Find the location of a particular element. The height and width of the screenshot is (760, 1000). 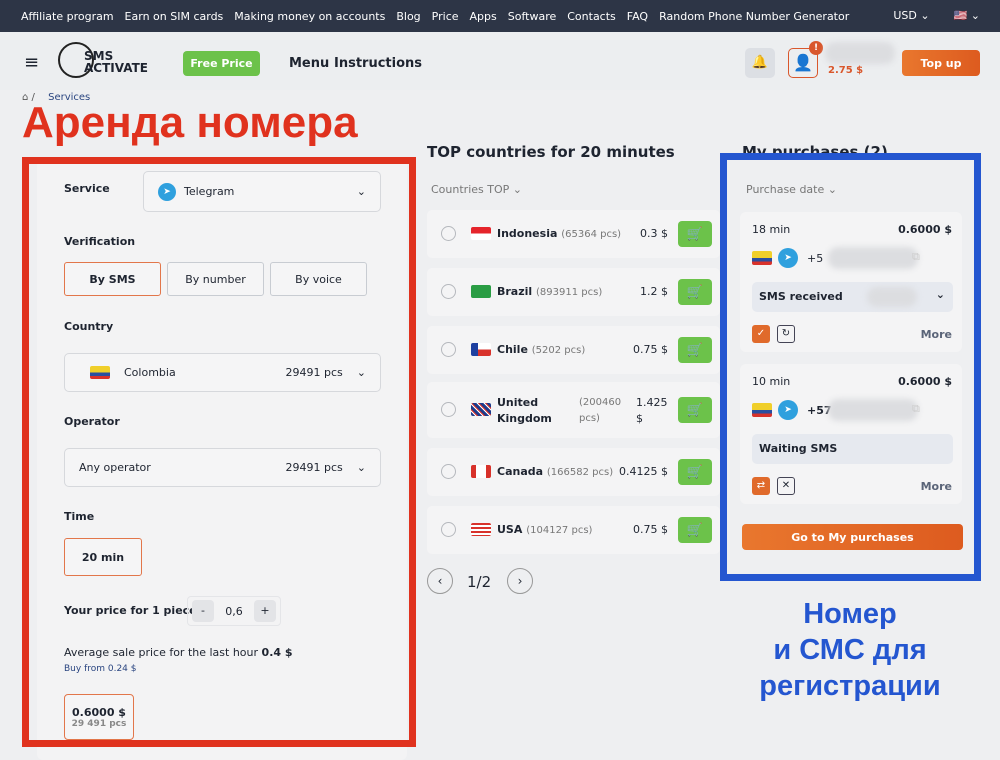

annotation-line: регистрации is located at coordinates (850, 686).